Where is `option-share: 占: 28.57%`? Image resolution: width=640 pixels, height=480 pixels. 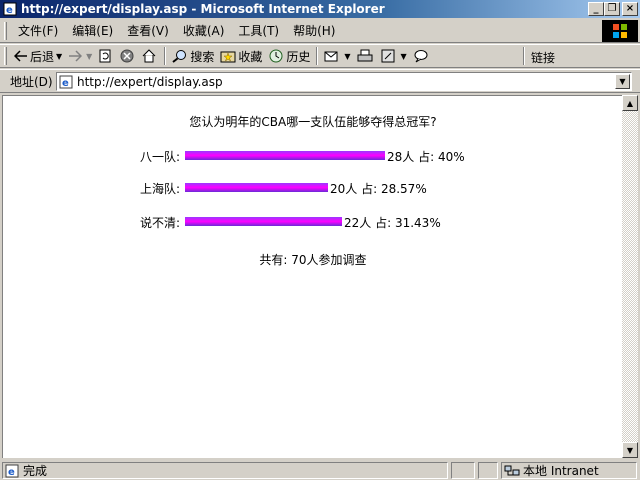 option-share: 占: 28.57% is located at coordinates (394, 189).